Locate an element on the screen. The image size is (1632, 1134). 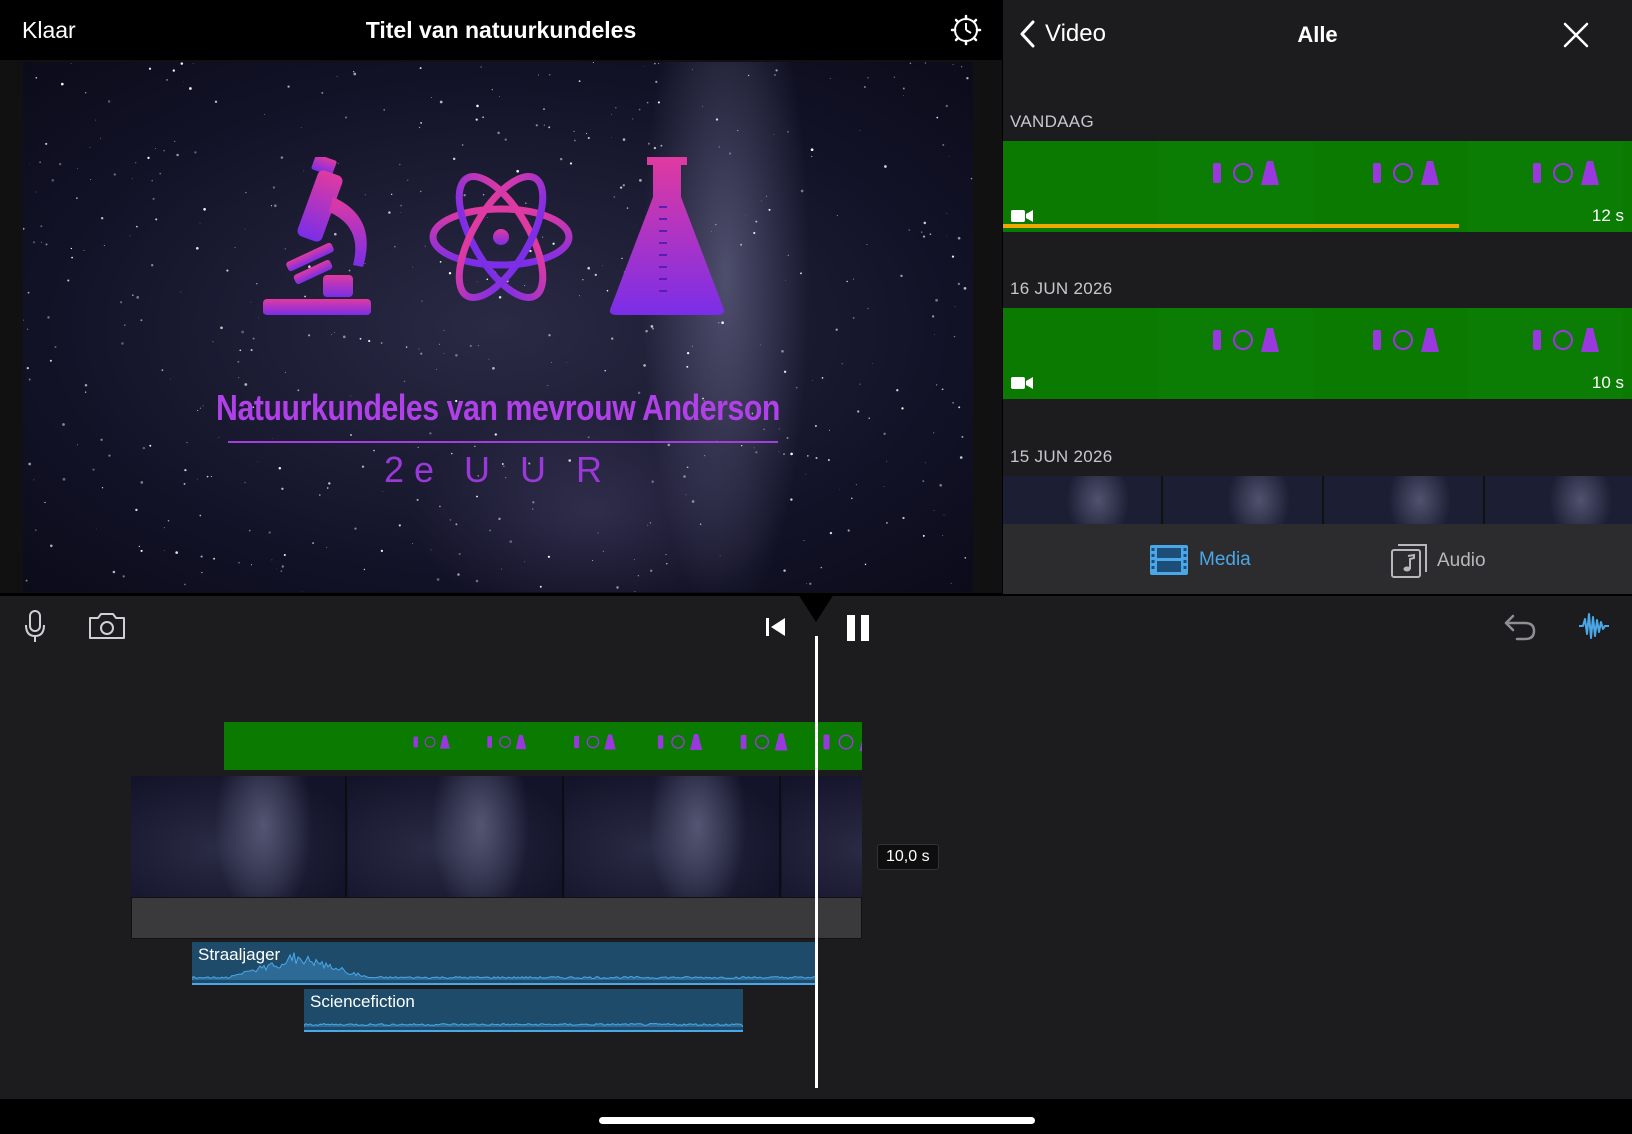
film-strip-icon is located at coordinates (1169, 560).